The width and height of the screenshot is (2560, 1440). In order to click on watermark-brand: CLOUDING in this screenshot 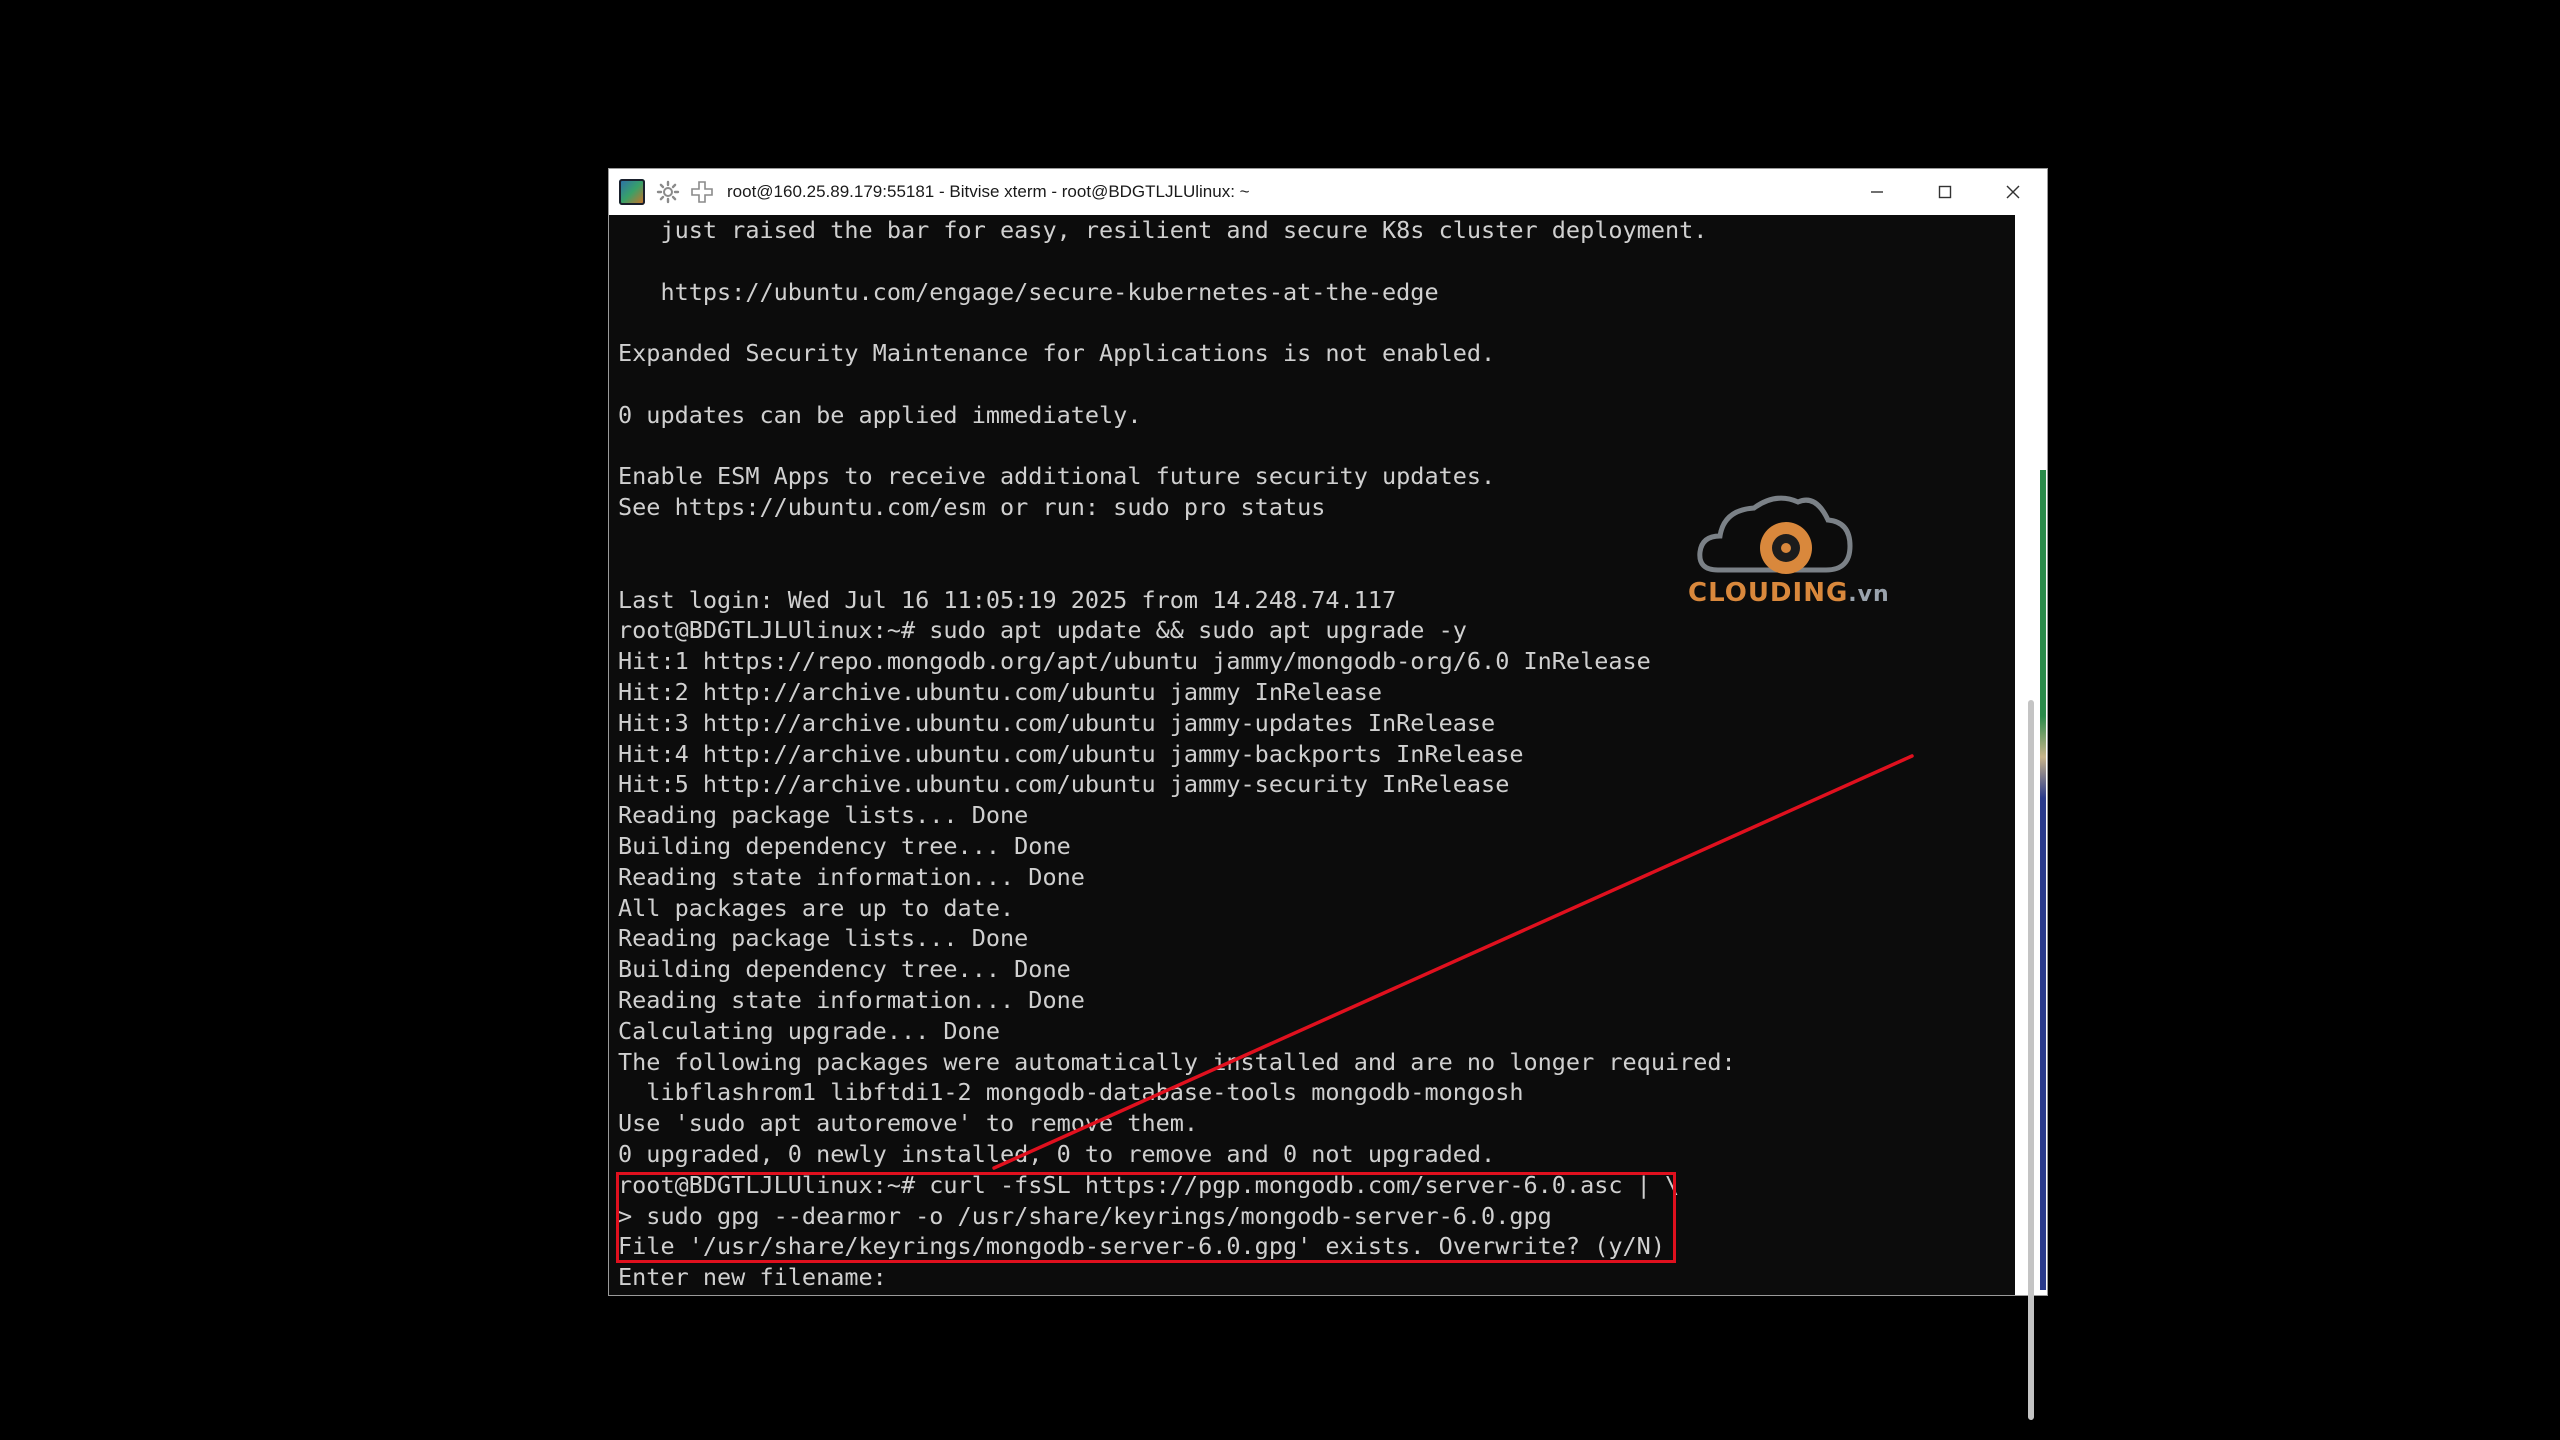, I will do `click(1768, 593)`.